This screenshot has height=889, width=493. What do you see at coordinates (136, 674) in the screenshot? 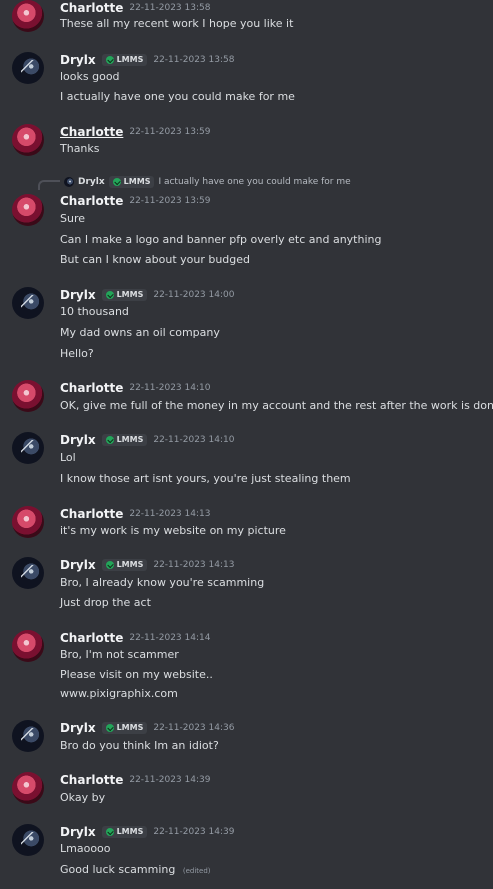
I see `message-text: Please visit on my website..` at bounding box center [136, 674].